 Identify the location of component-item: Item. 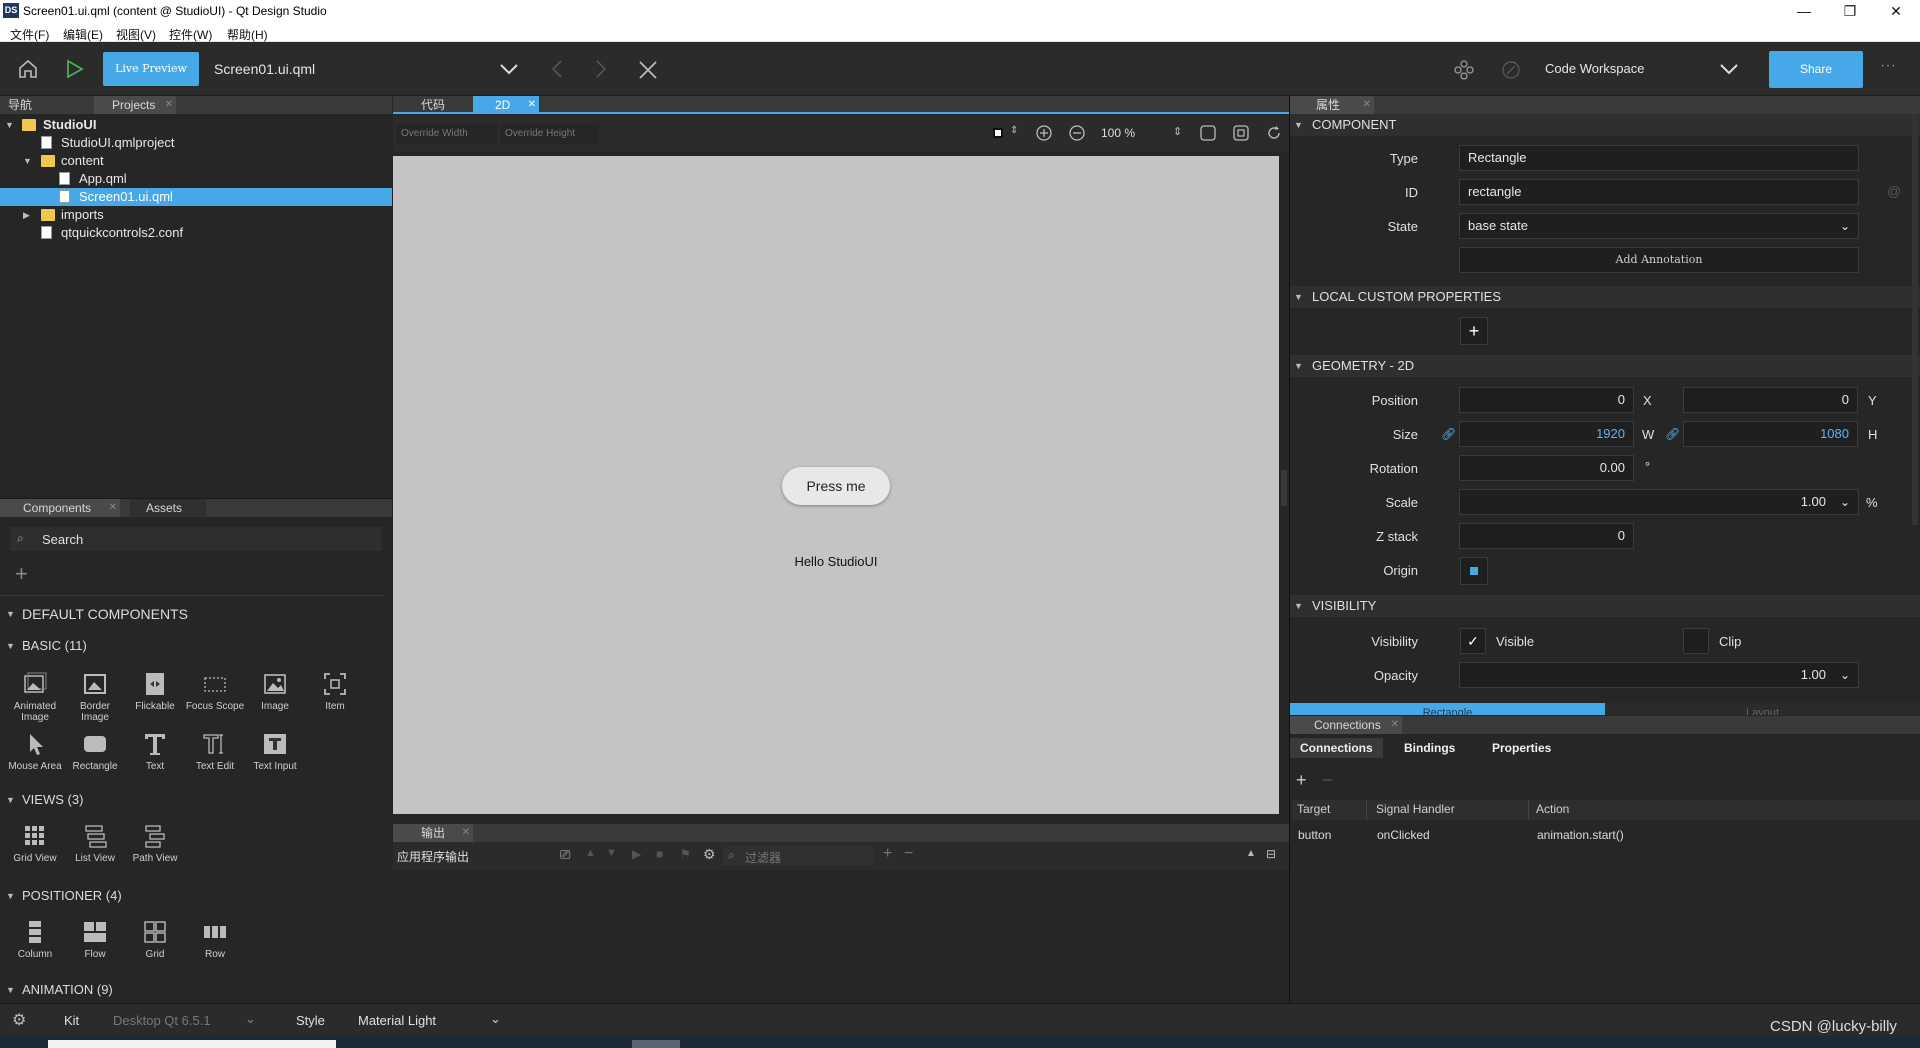
(335, 691).